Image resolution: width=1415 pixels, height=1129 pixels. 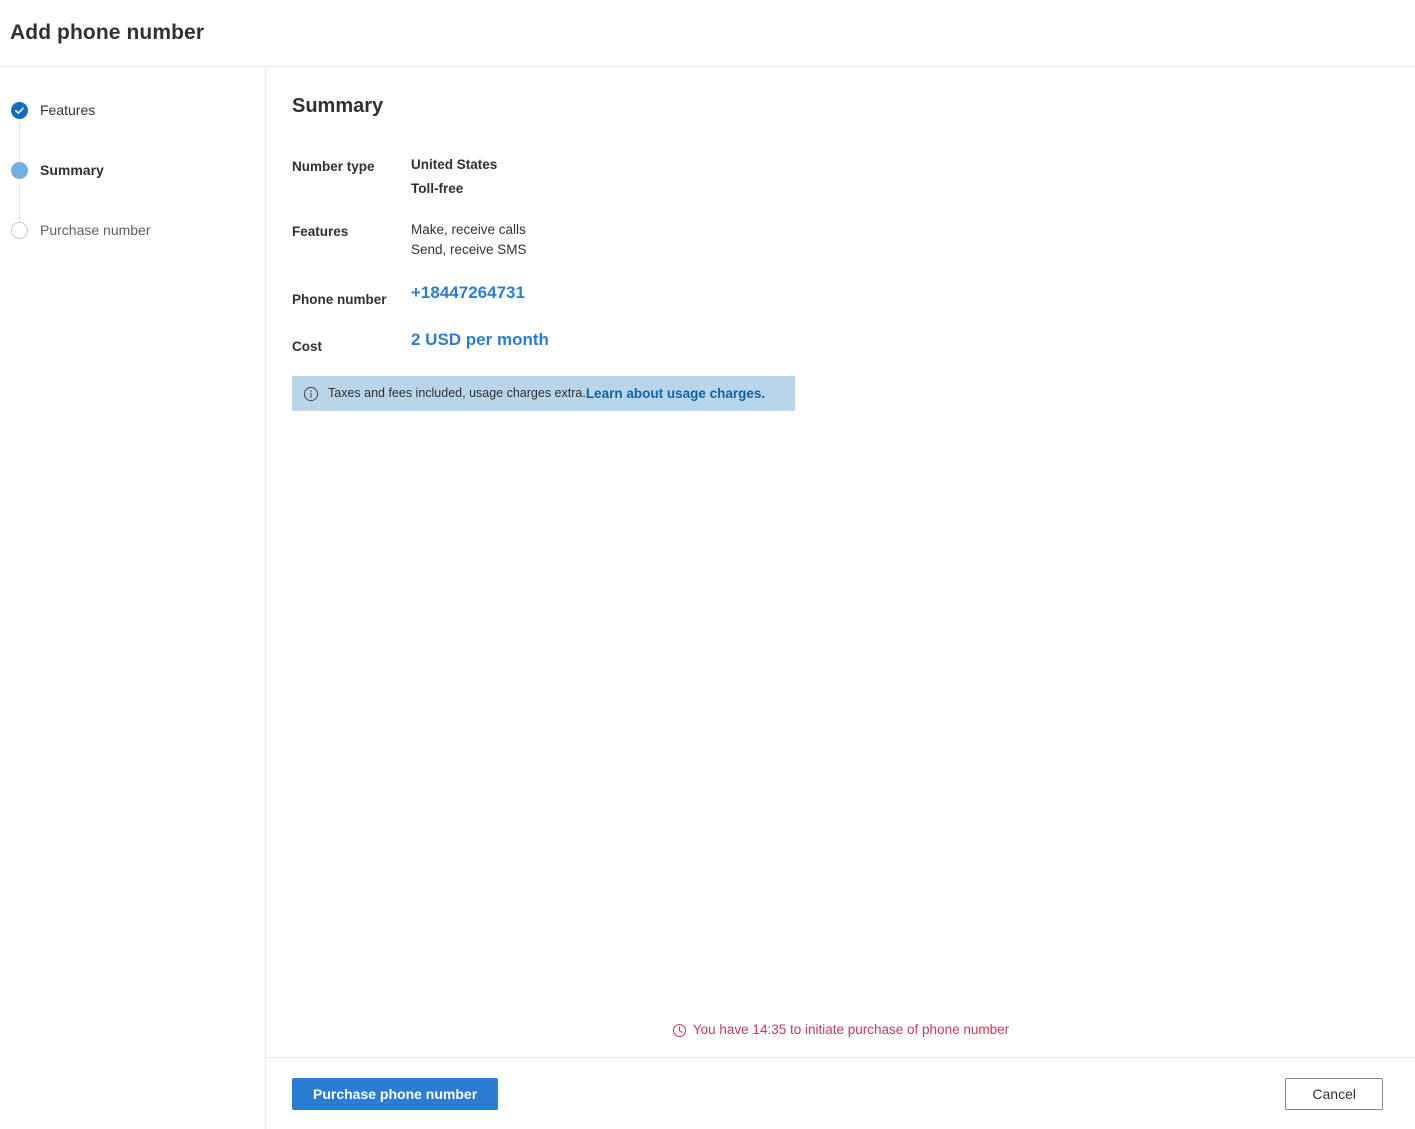 I want to click on clock-icon, so click(x=679, y=1030).